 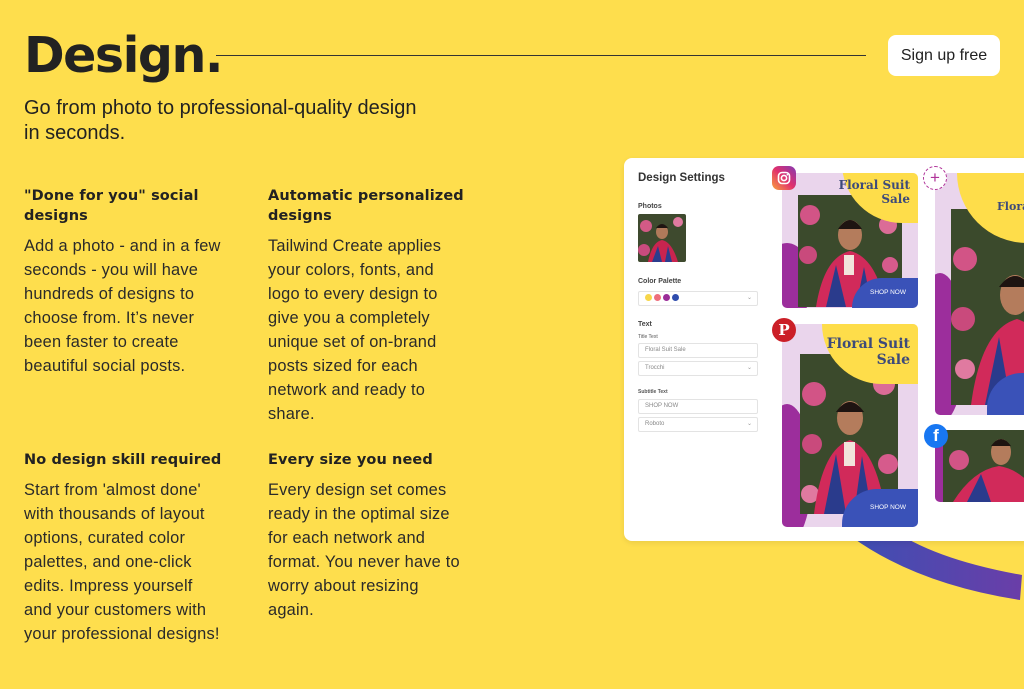 I want to click on subtitle-text-input: SHOP NOW, so click(x=698, y=406).